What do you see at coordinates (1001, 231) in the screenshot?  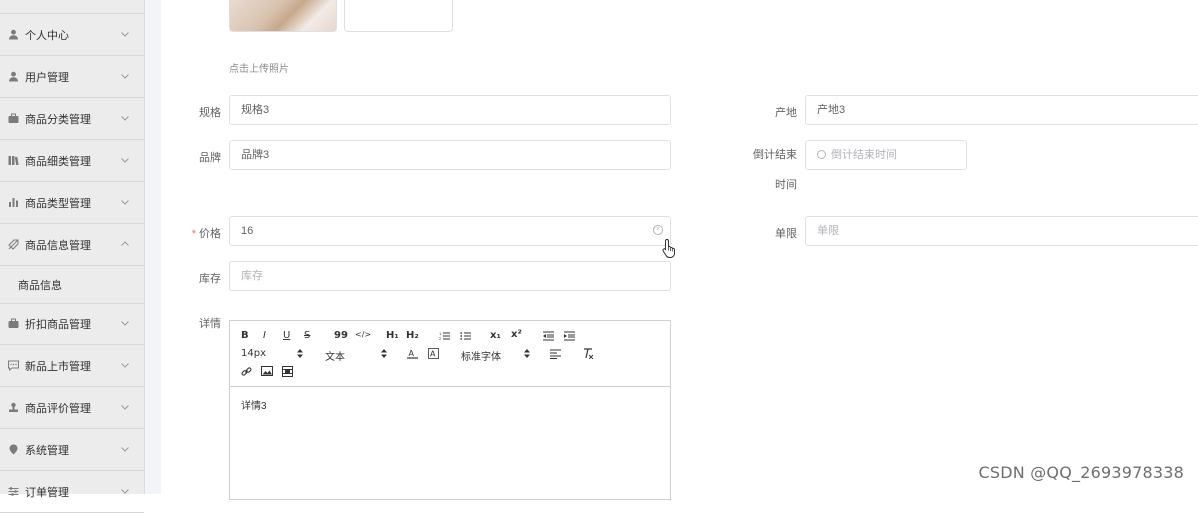 I see `limit-input: 单限` at bounding box center [1001, 231].